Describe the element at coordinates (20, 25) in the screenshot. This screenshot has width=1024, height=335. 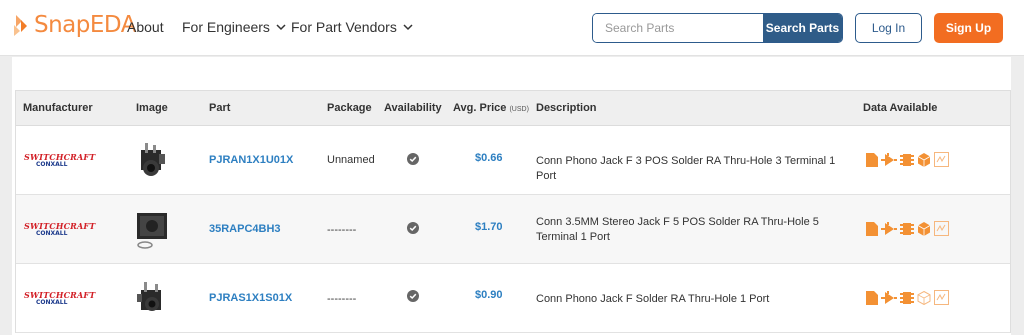
I see `logo-mark-icon` at that location.